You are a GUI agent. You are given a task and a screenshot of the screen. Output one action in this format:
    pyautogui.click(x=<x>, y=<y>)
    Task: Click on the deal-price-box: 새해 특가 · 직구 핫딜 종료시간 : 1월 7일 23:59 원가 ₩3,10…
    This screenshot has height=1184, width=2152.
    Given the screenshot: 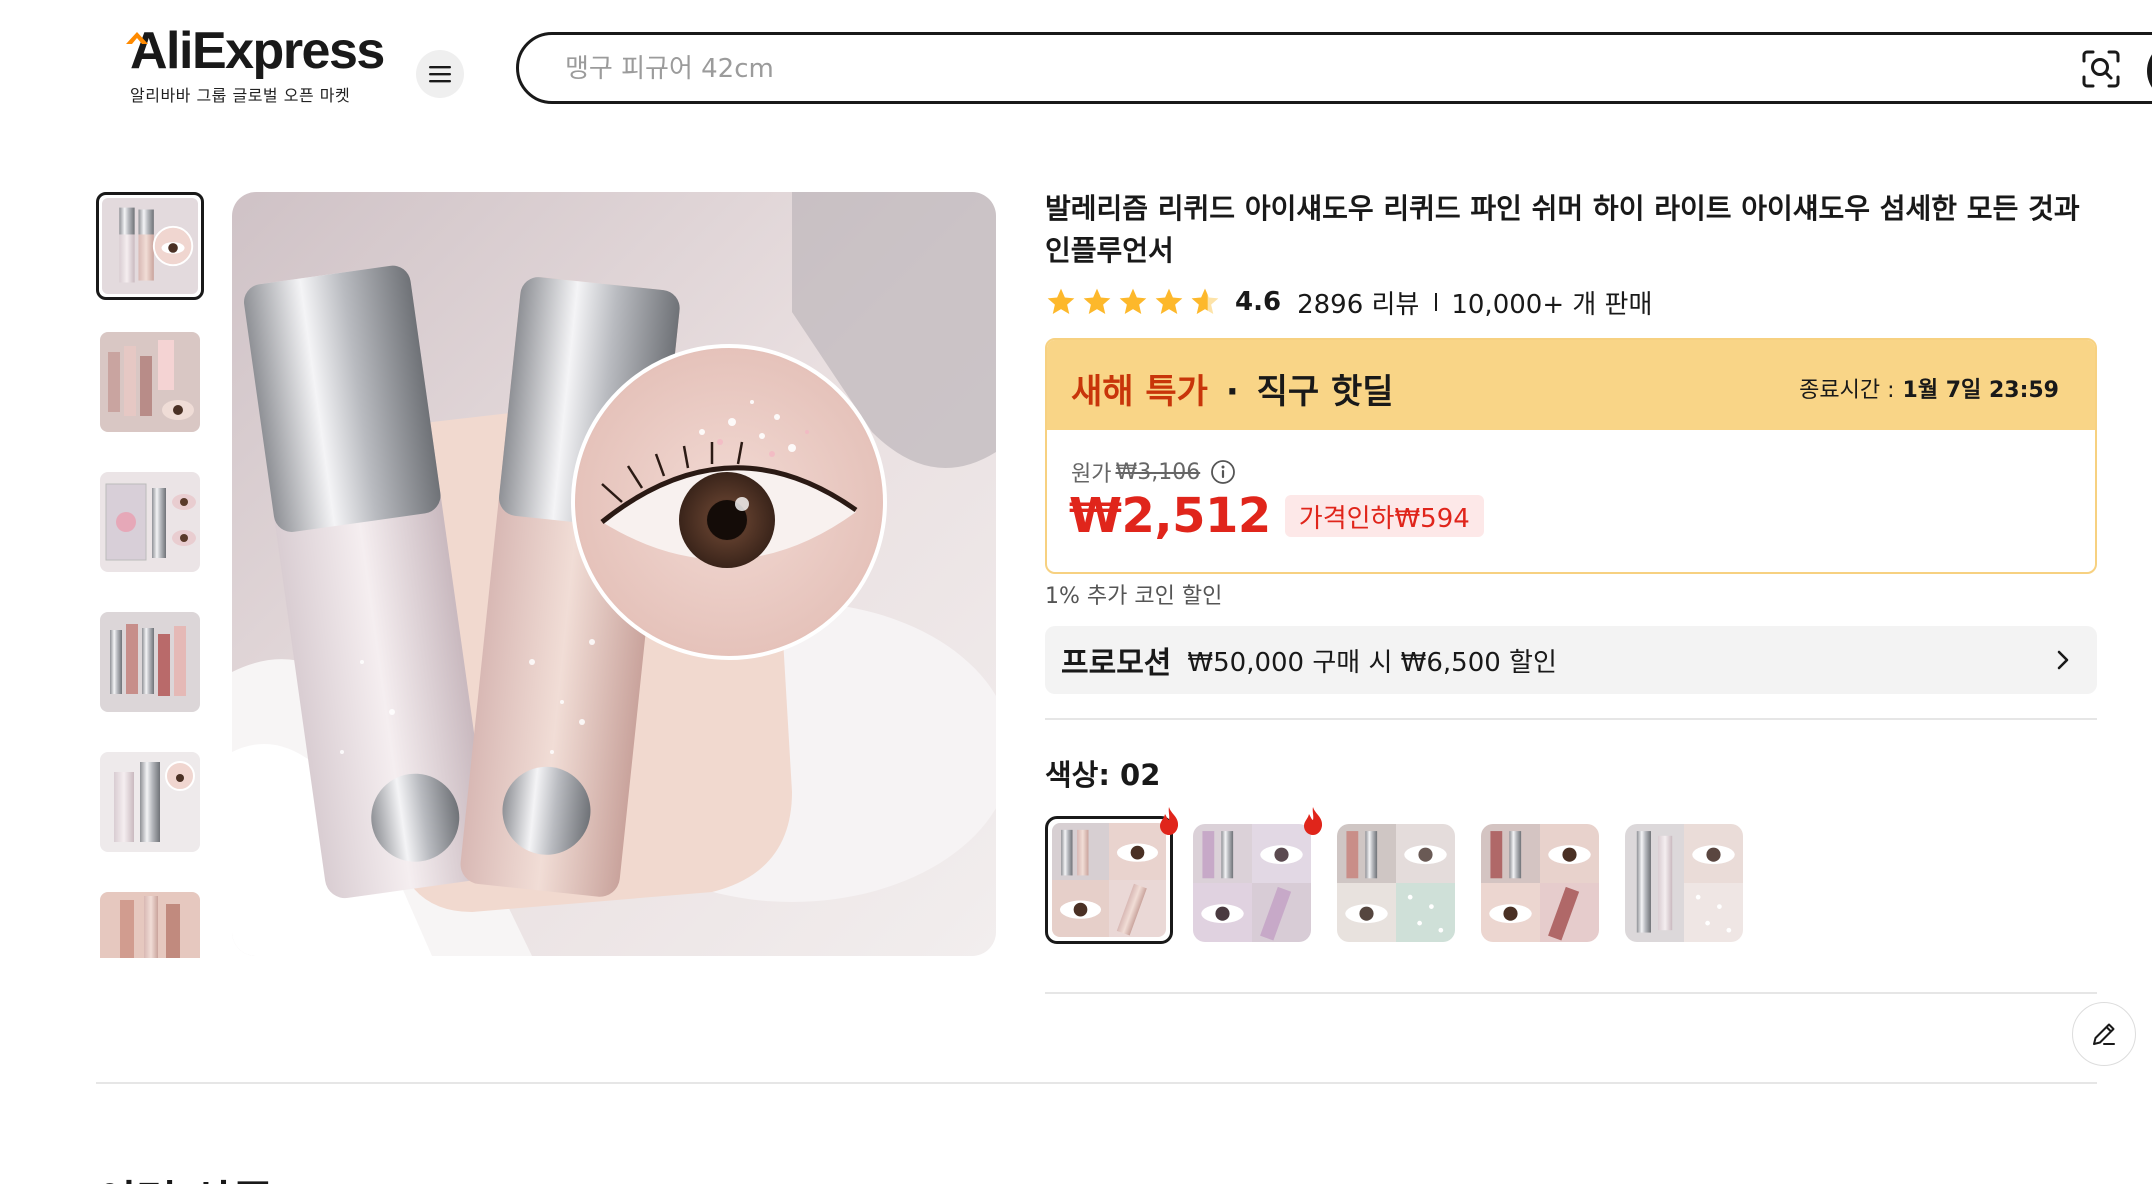 What is the action you would take?
    pyautogui.click(x=1571, y=456)
    